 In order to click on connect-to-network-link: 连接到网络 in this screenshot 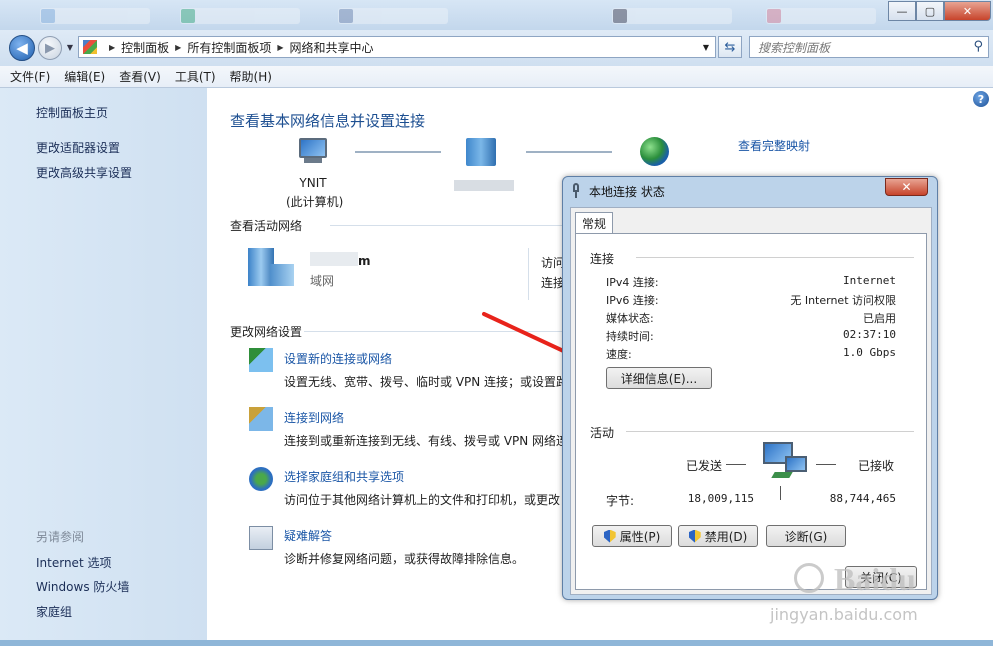, I will do `click(314, 417)`.